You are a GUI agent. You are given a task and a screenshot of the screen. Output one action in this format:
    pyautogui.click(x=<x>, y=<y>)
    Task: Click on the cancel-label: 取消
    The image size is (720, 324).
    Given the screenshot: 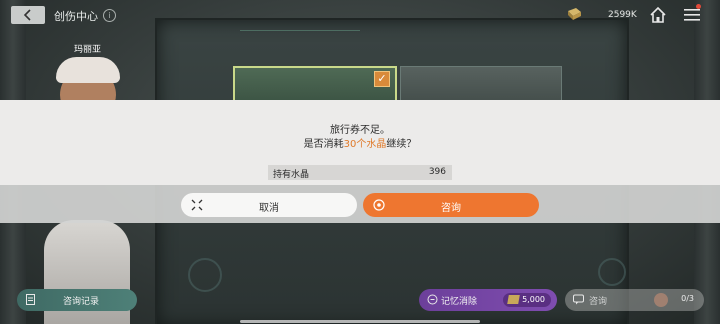 What is the action you would take?
    pyautogui.click(x=269, y=208)
    